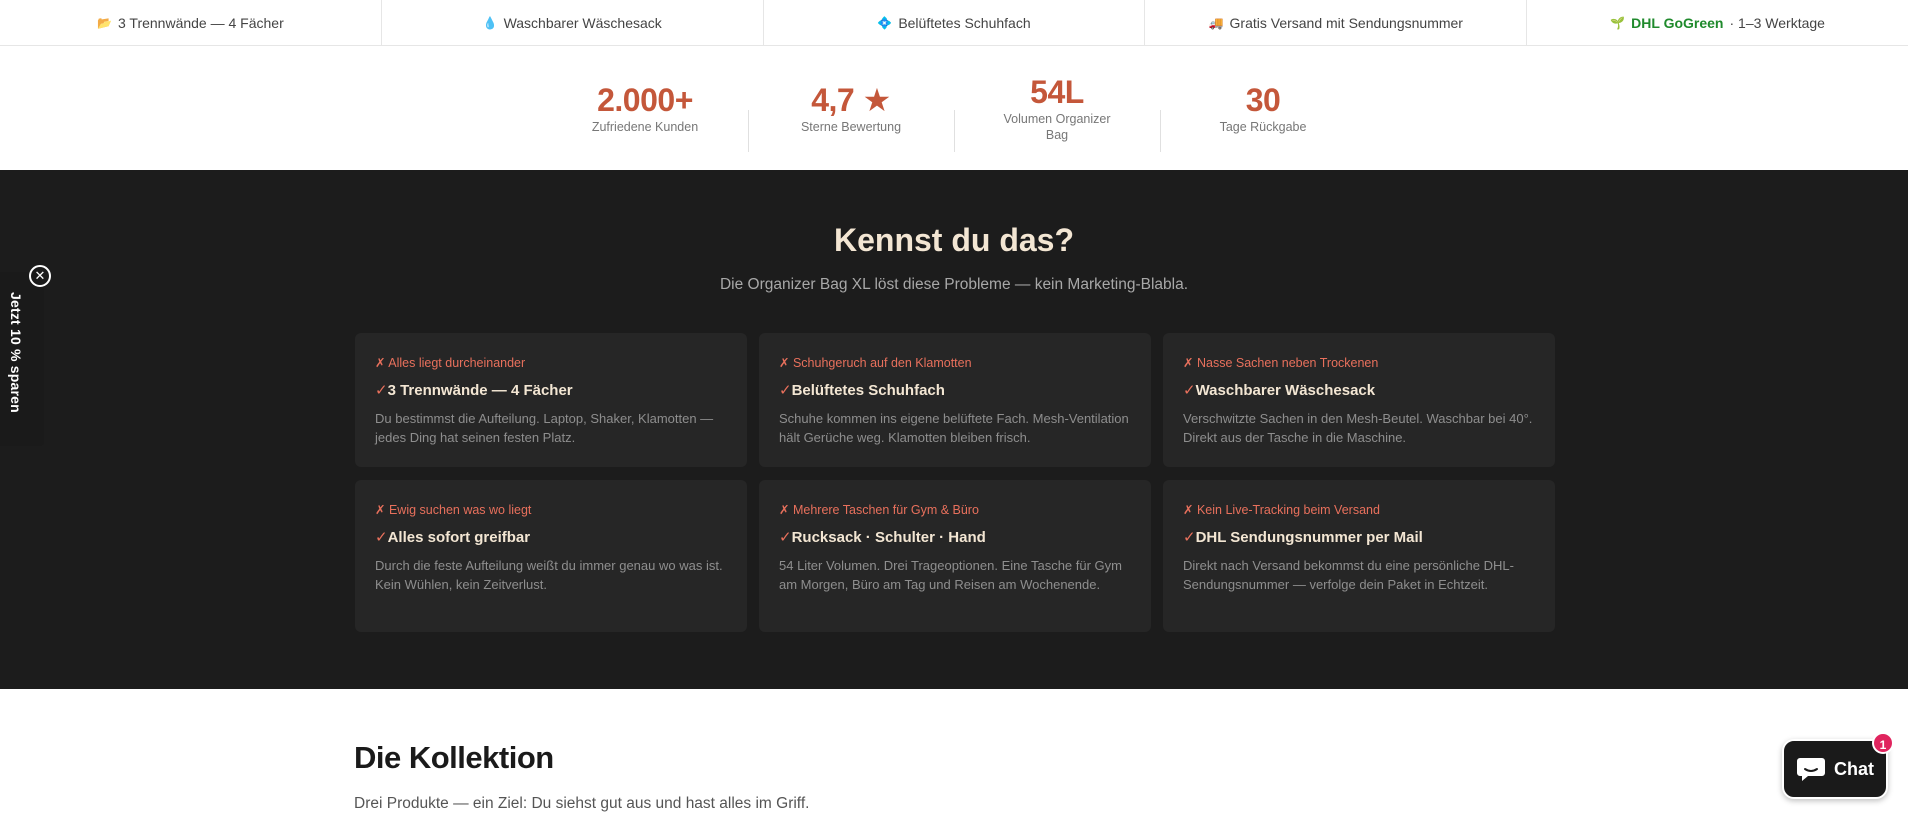 Image resolution: width=1908 pixels, height=820 pixels. I want to click on solution-text: ✓Alles sofort greifbar, so click(453, 537).